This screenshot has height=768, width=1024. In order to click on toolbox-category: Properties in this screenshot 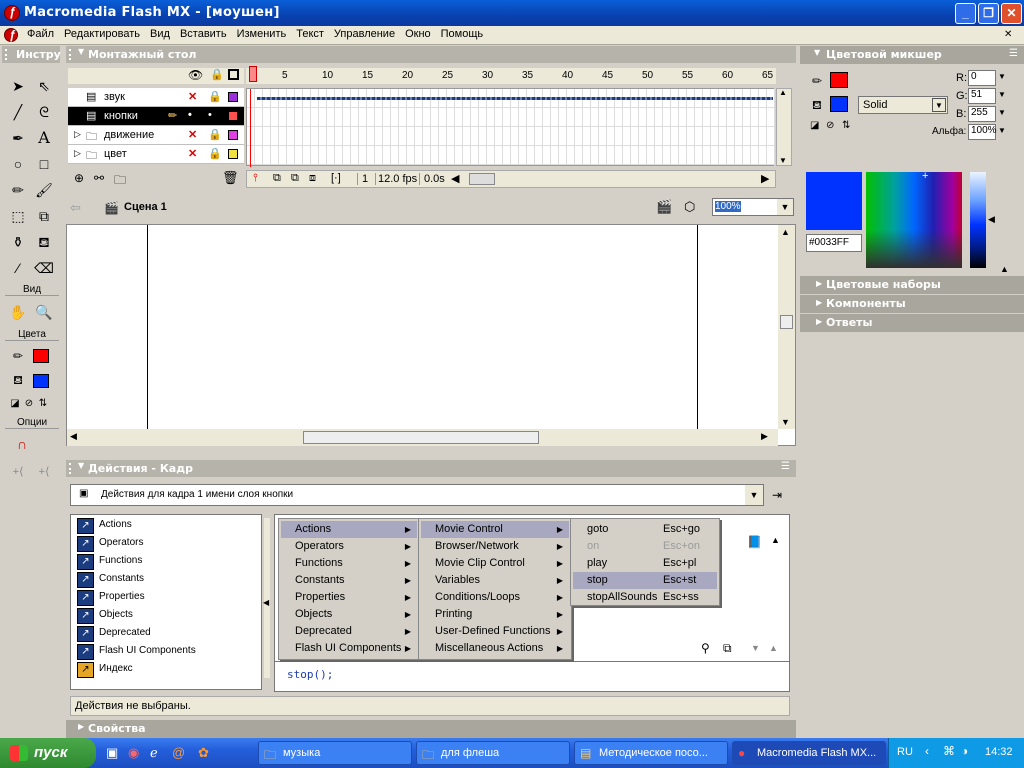, I will do `click(110, 598)`.